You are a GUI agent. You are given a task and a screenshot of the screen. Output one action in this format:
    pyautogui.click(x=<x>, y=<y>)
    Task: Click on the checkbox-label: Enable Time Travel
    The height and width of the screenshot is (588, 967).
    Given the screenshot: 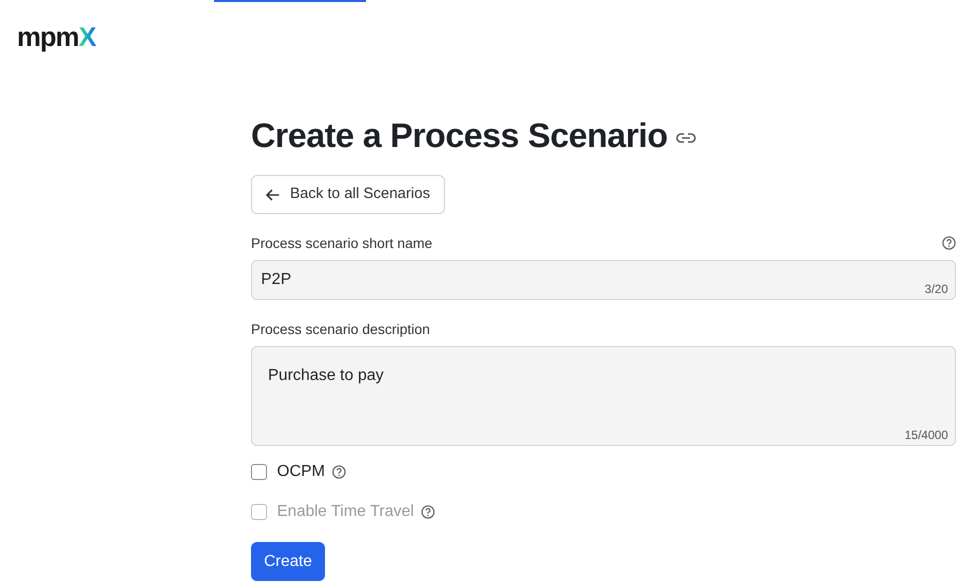 What is the action you would take?
    pyautogui.click(x=345, y=512)
    